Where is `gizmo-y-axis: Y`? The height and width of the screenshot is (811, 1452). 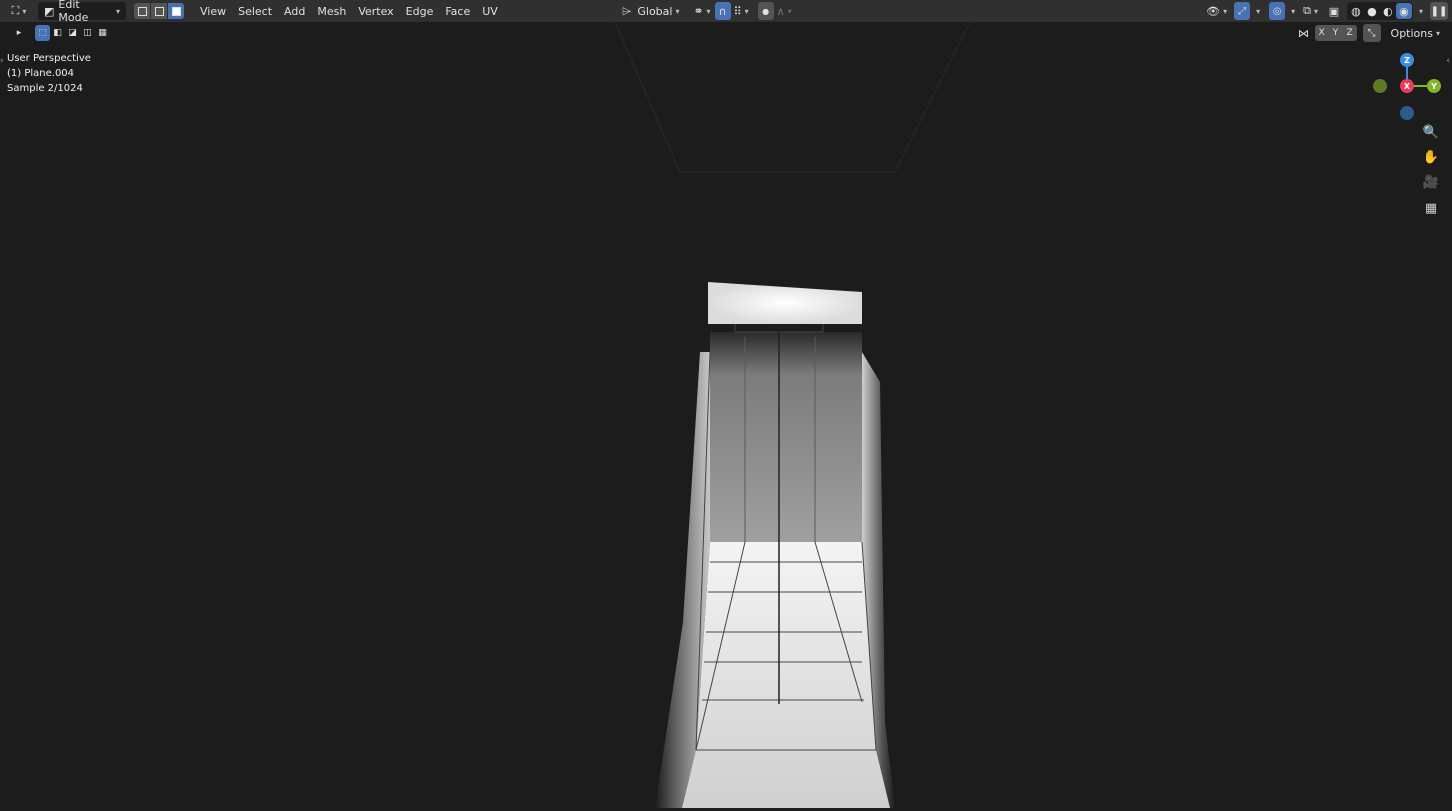 gizmo-y-axis: Y is located at coordinates (1434, 86).